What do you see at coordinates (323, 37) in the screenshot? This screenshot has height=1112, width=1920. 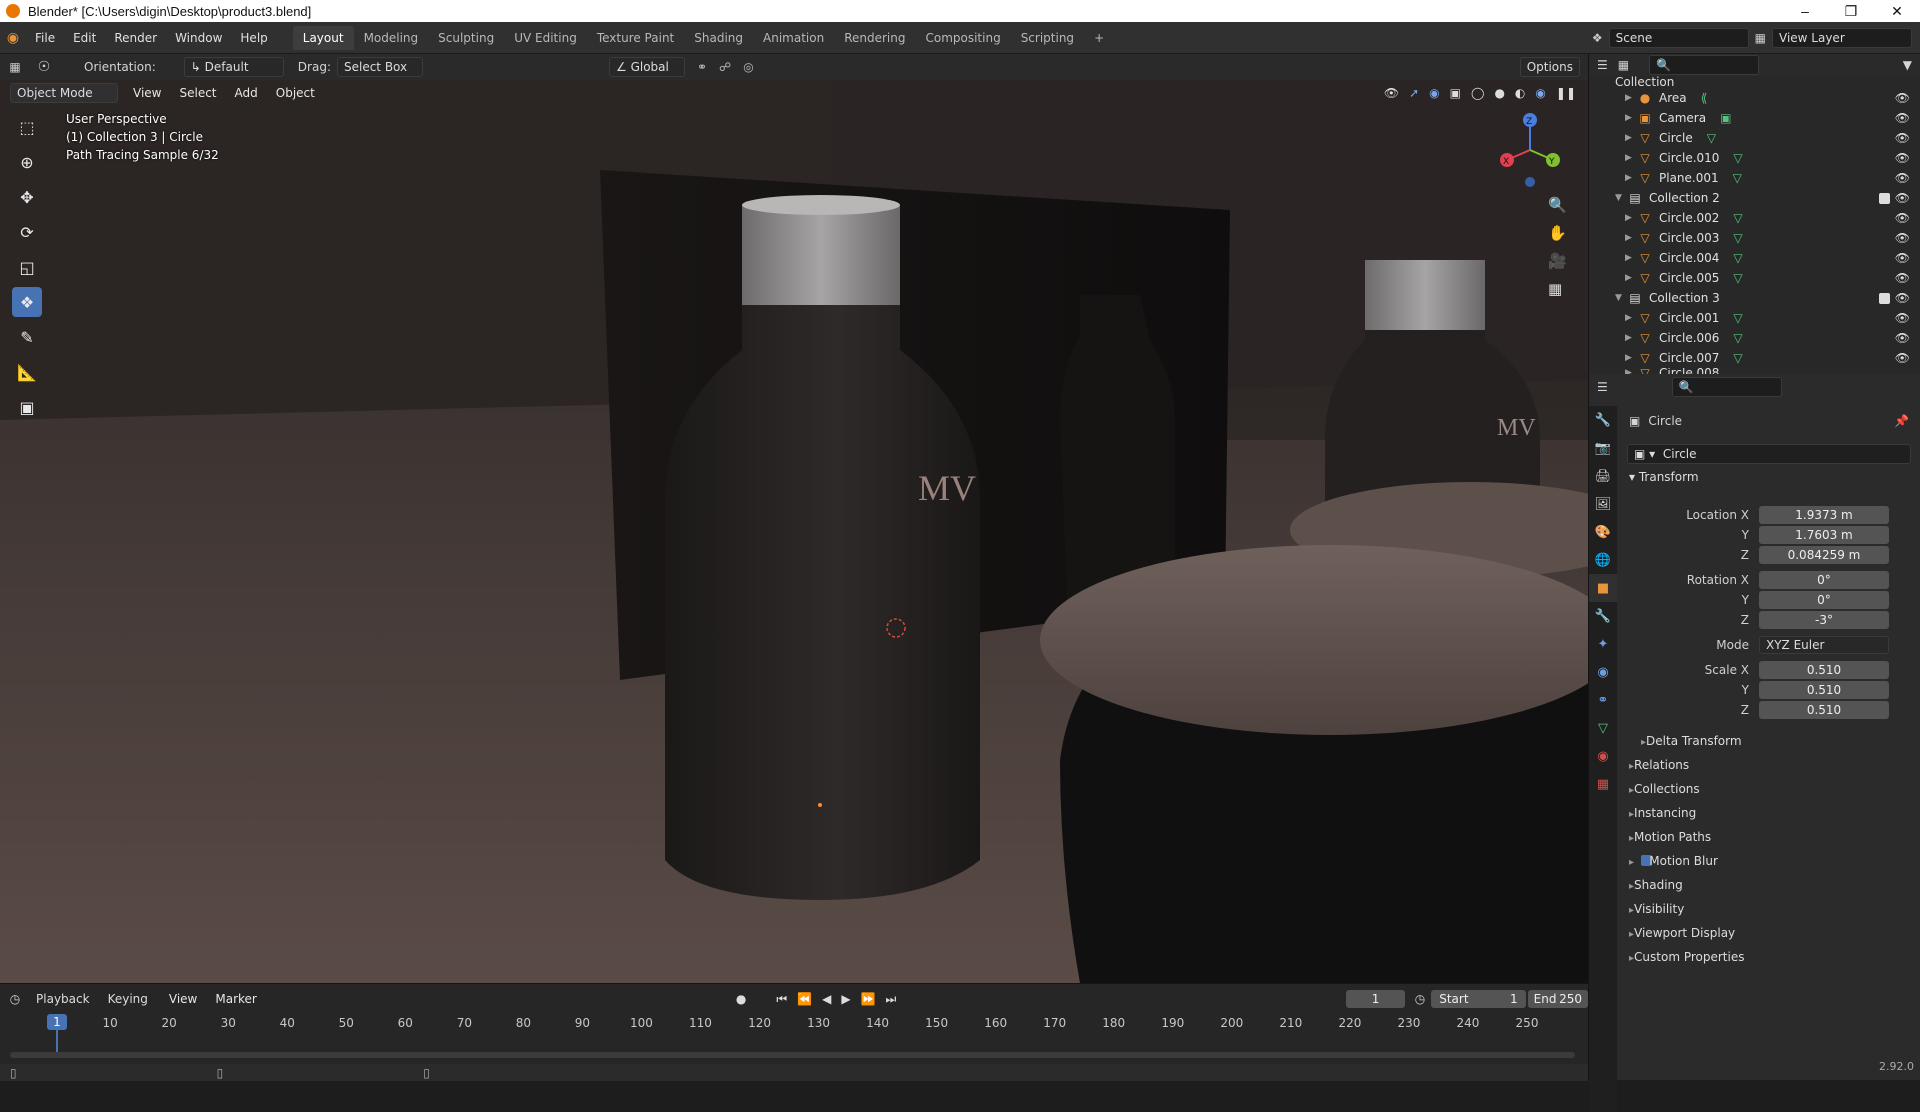 I see `tab-layout: Layout` at bounding box center [323, 37].